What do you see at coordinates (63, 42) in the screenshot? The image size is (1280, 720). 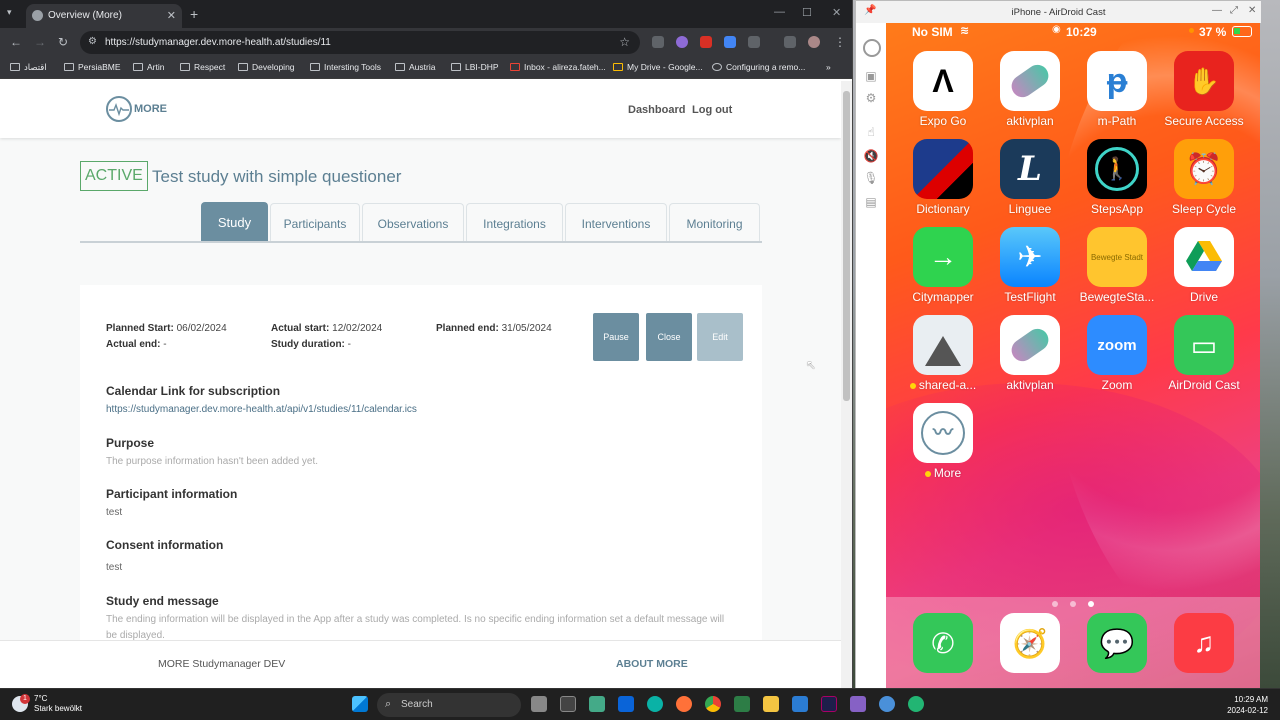 I see `reload-icon: ↻` at bounding box center [63, 42].